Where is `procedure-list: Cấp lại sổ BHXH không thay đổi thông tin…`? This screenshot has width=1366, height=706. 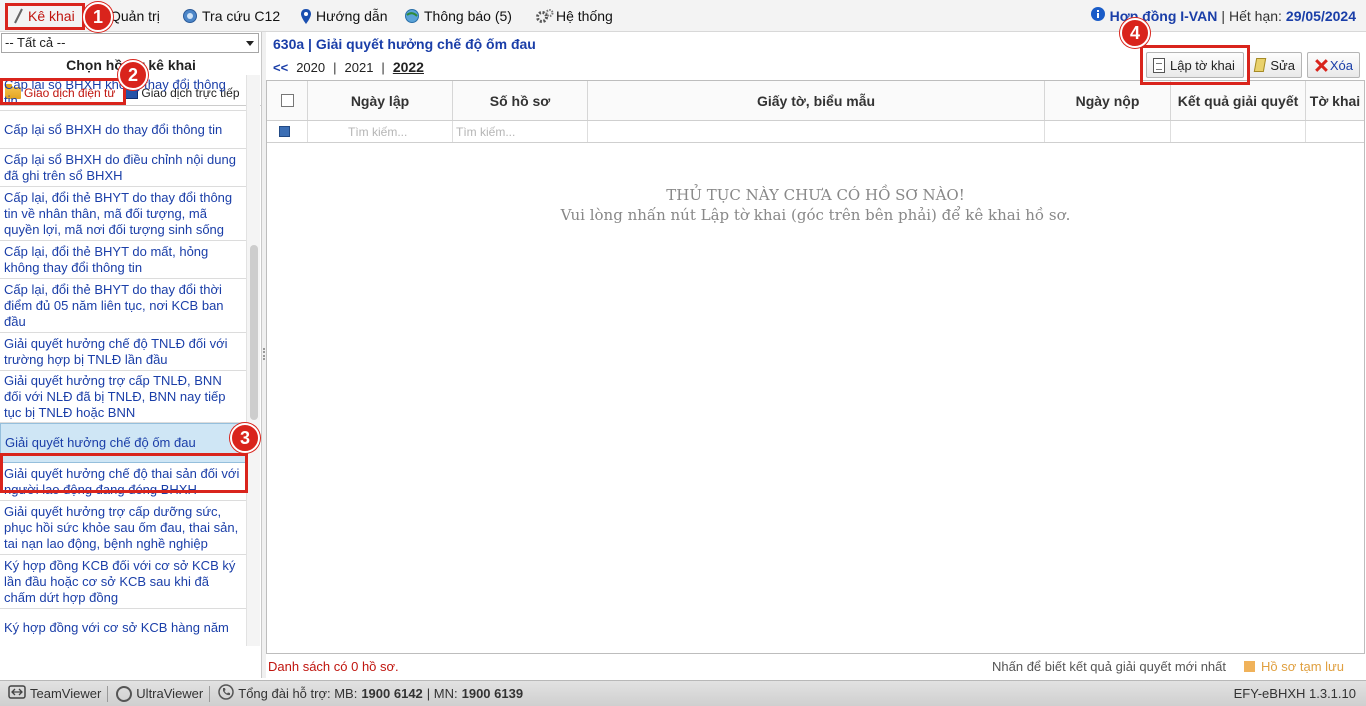
procedure-list: Cấp lại sổ BHXH không thay đổi thông tin… is located at coordinates (123, 360).